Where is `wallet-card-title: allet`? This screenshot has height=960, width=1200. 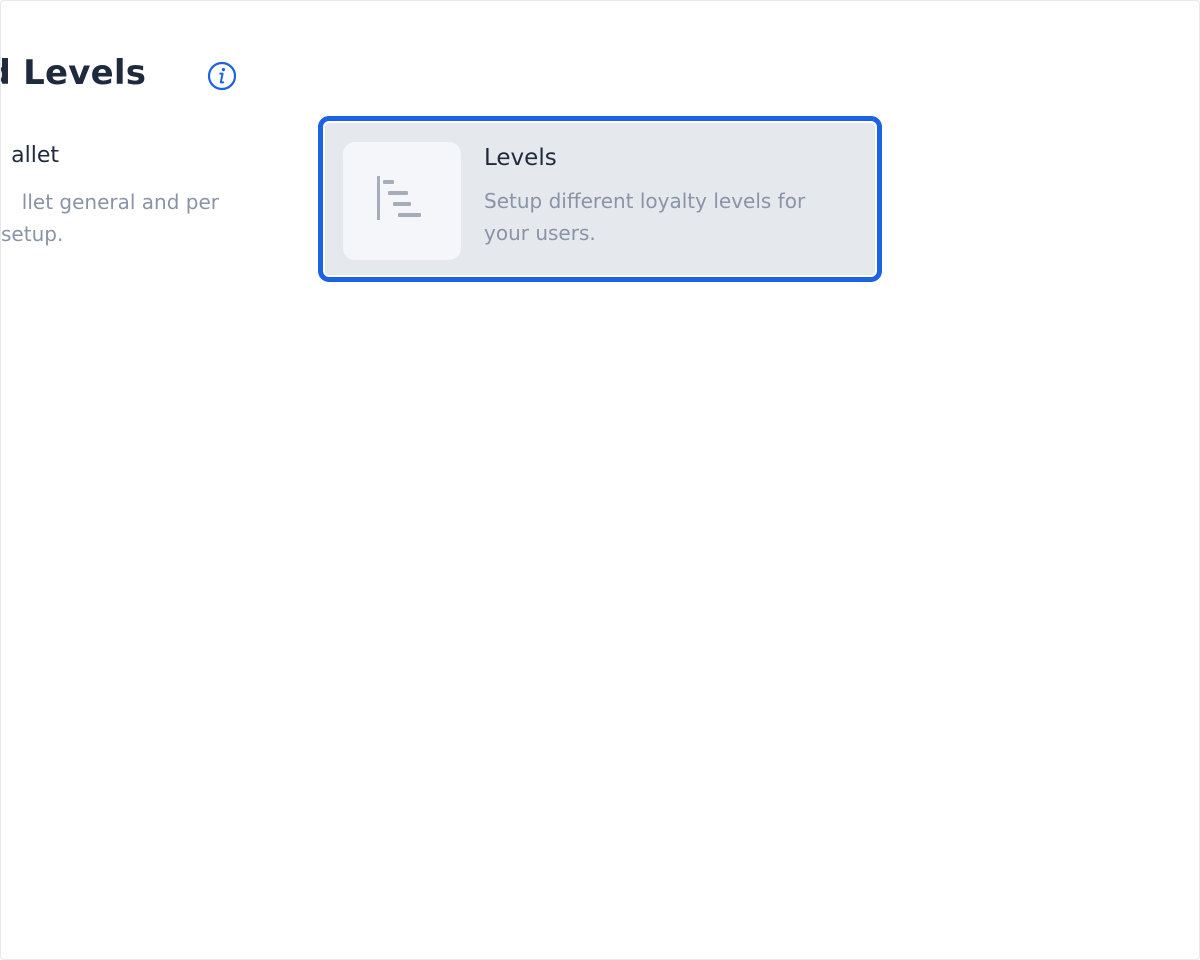
wallet-card-title: allet is located at coordinates (35, 155).